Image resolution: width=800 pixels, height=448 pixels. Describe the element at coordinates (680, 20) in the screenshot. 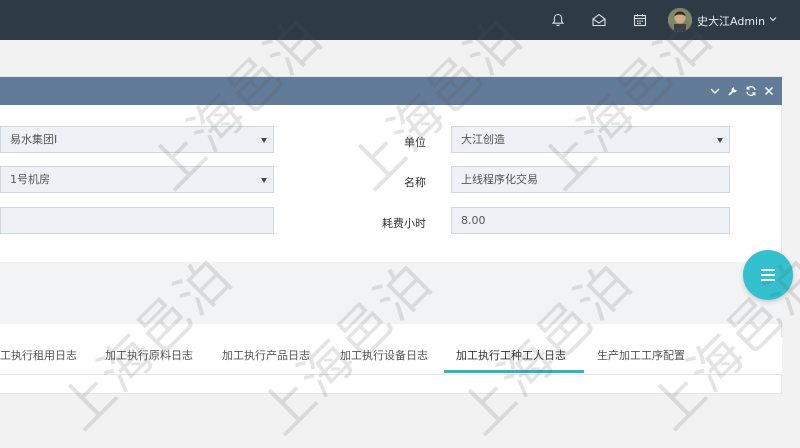

I see `avatar` at that location.